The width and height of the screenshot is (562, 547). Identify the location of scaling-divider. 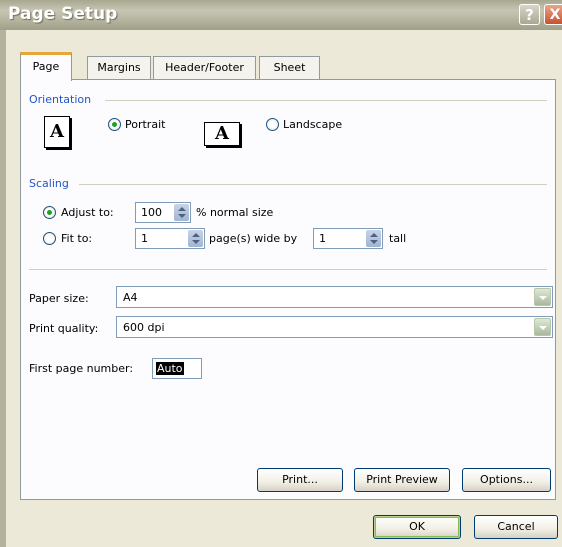
(313, 184).